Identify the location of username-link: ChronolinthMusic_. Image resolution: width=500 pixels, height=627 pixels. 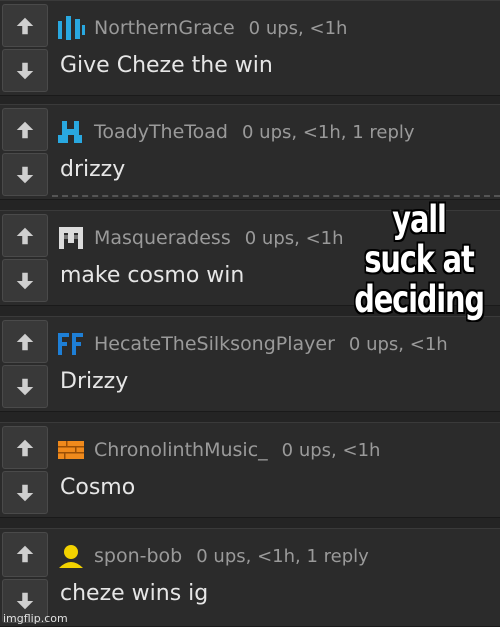
(181, 450).